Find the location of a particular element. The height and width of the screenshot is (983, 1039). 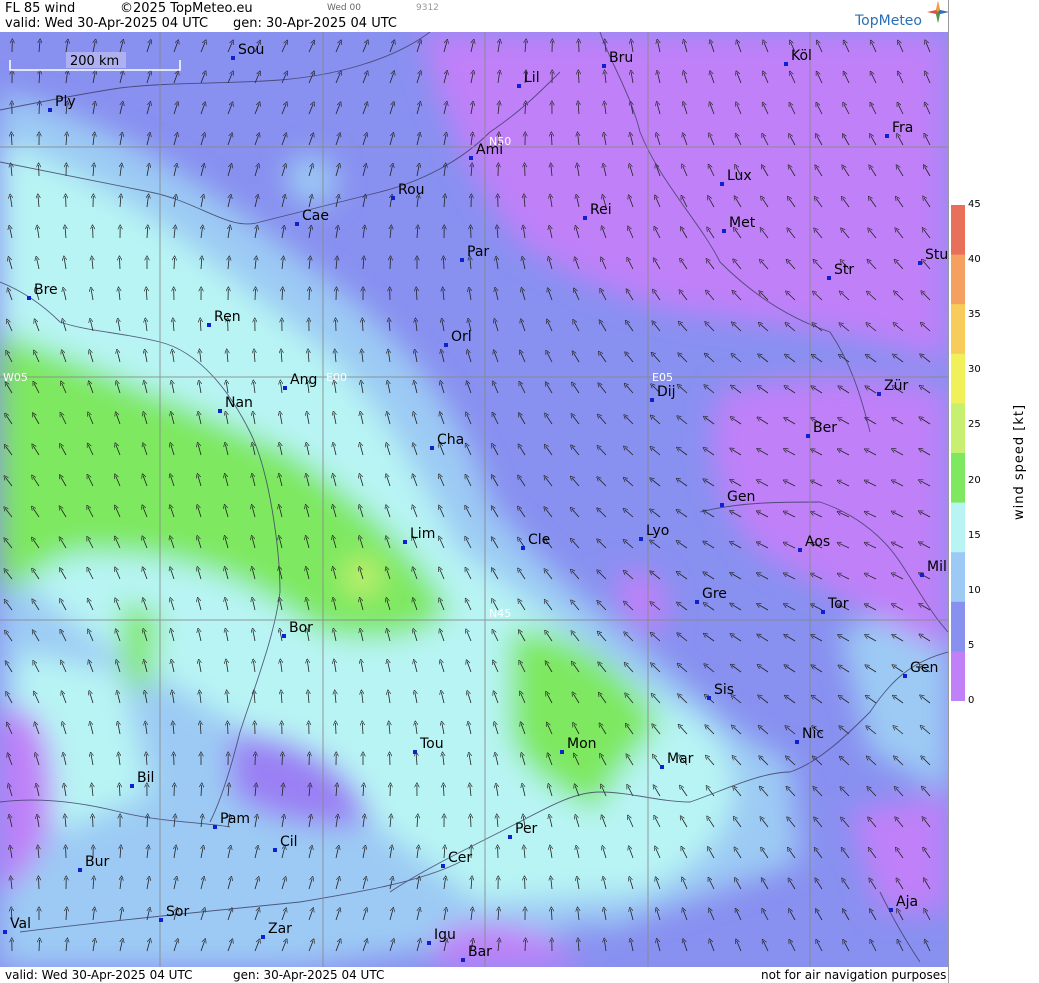

city-label: Ami is located at coordinates (489, 150).